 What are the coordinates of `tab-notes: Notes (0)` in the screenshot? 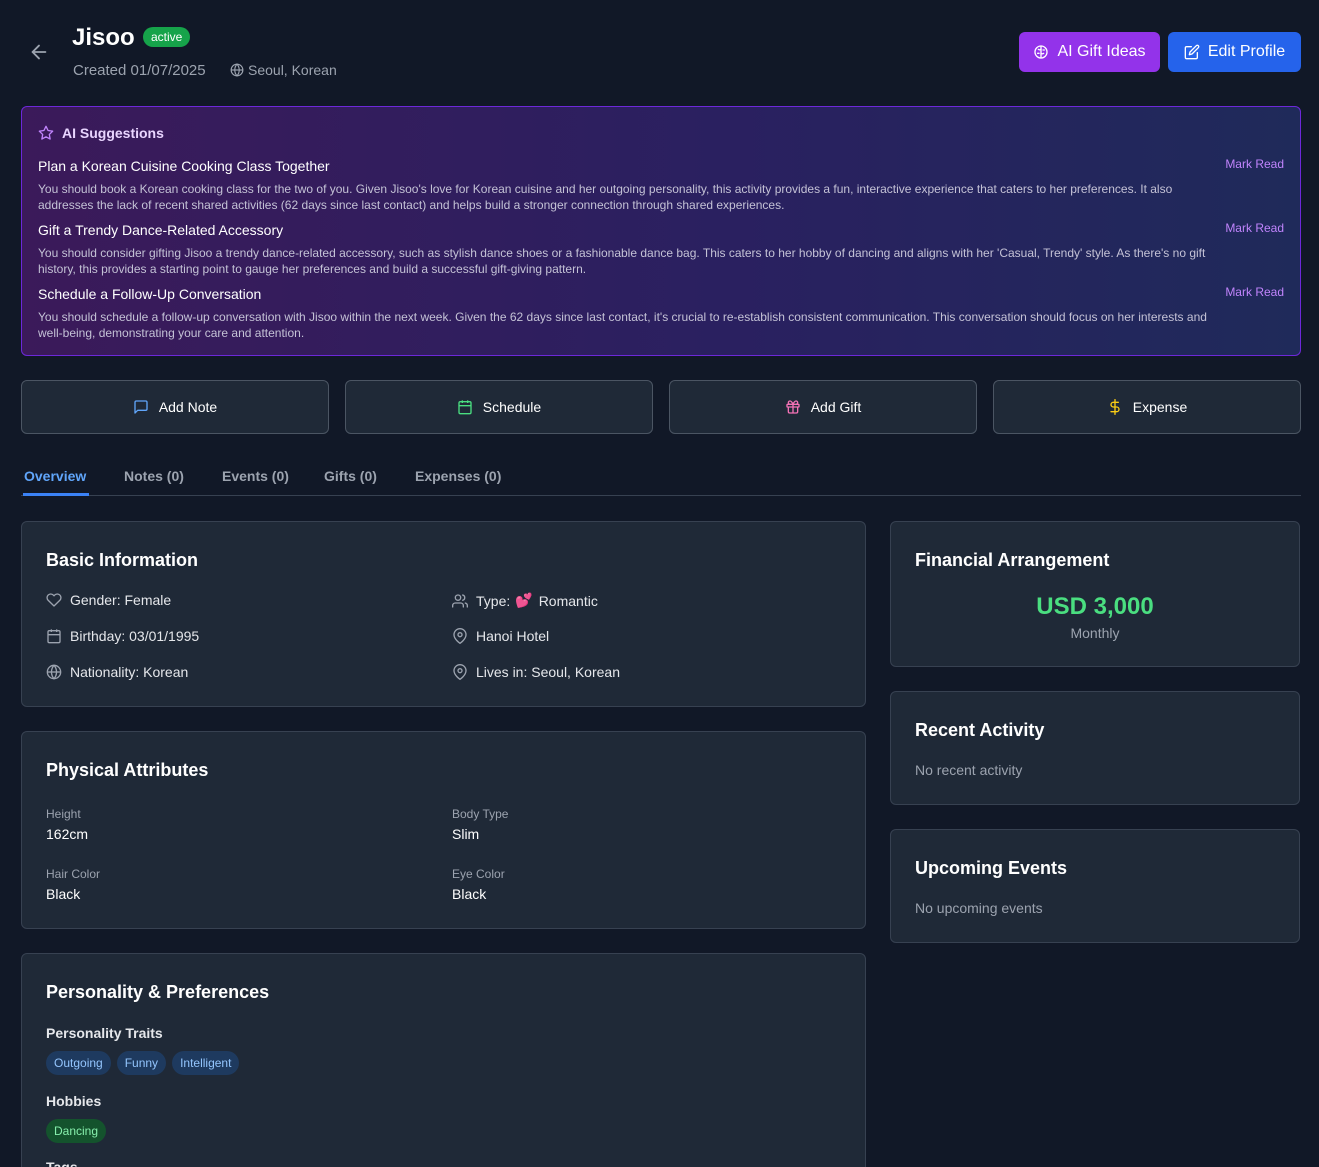 It's located at (154, 476).